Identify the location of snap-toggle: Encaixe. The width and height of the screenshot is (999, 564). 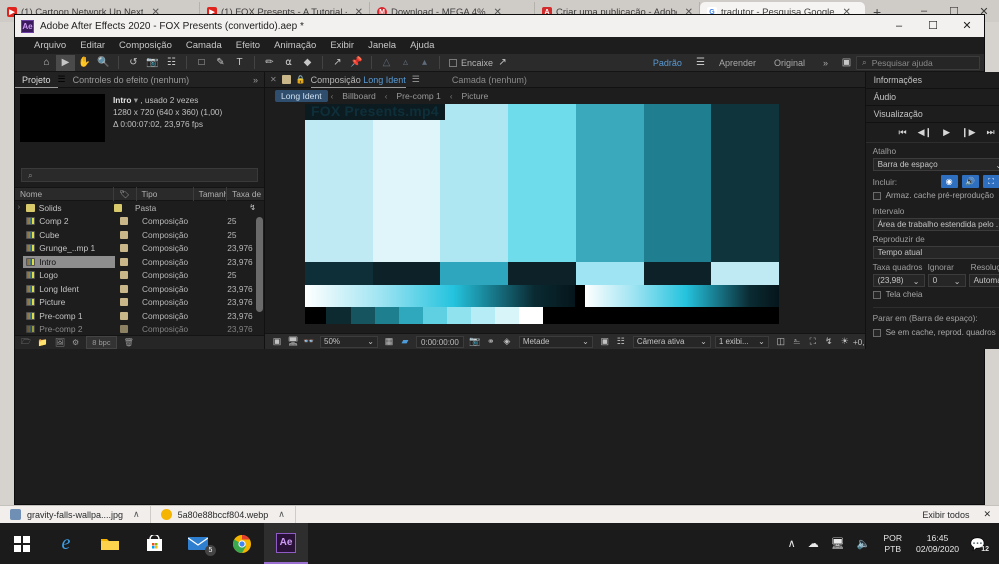
(469, 63).